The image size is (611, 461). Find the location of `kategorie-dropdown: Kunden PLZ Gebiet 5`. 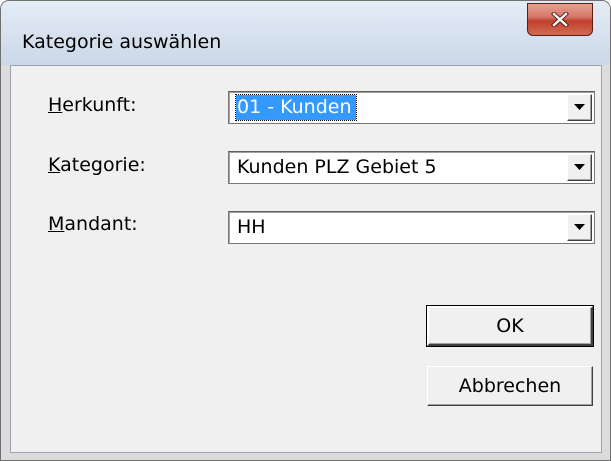

kategorie-dropdown: Kunden PLZ Gebiet 5 is located at coordinates (411, 167).